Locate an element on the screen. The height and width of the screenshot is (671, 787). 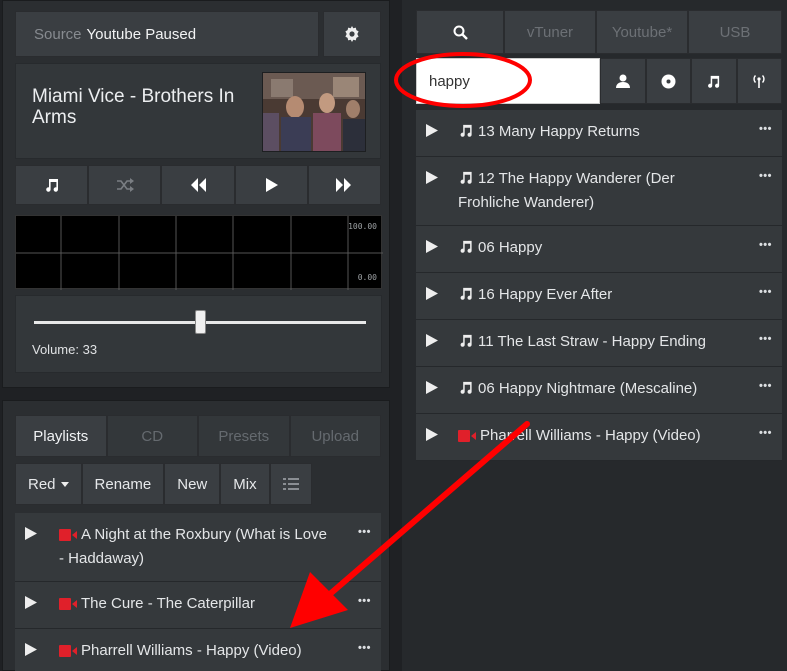
item-title: 06 Happy is located at coordinates (510, 247).